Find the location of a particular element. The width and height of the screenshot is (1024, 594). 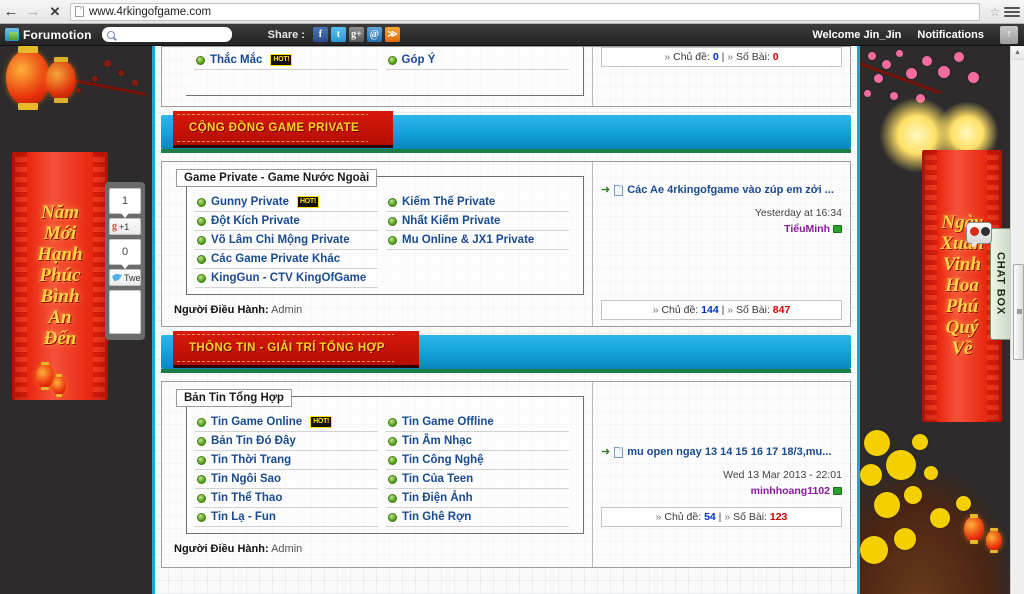

list-item: Kiếm Thế Private is located at coordinates (477, 202).